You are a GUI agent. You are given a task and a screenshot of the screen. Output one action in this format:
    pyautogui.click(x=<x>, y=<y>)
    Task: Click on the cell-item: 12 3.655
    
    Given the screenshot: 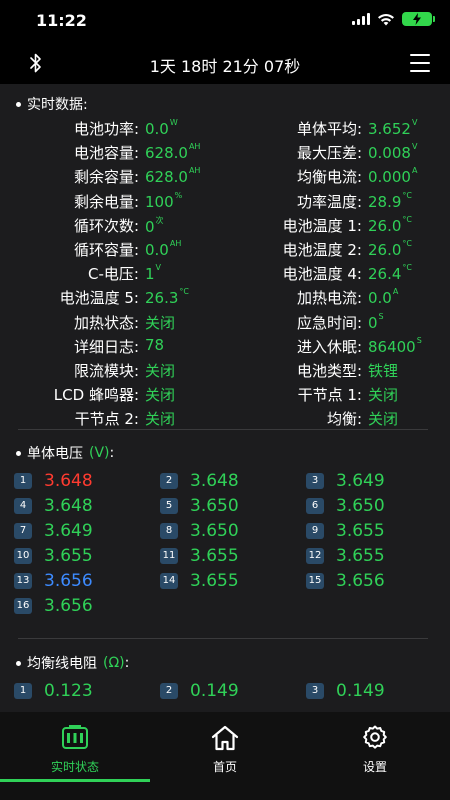 What is the action you would take?
    pyautogui.click(x=345, y=555)
    